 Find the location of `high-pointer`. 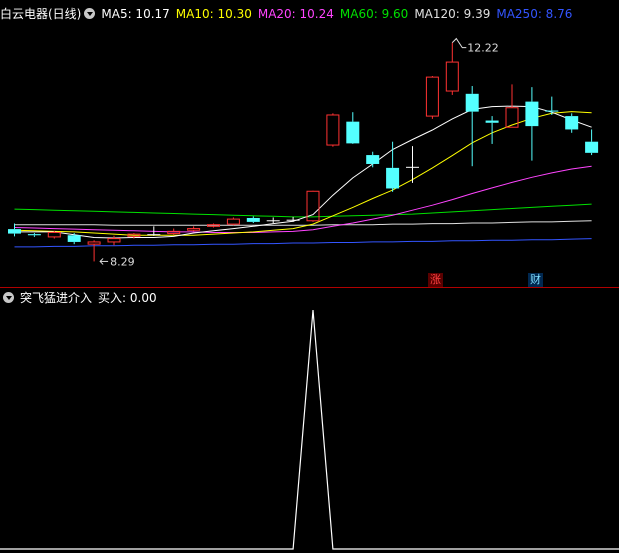

high-pointer is located at coordinates (459, 43).